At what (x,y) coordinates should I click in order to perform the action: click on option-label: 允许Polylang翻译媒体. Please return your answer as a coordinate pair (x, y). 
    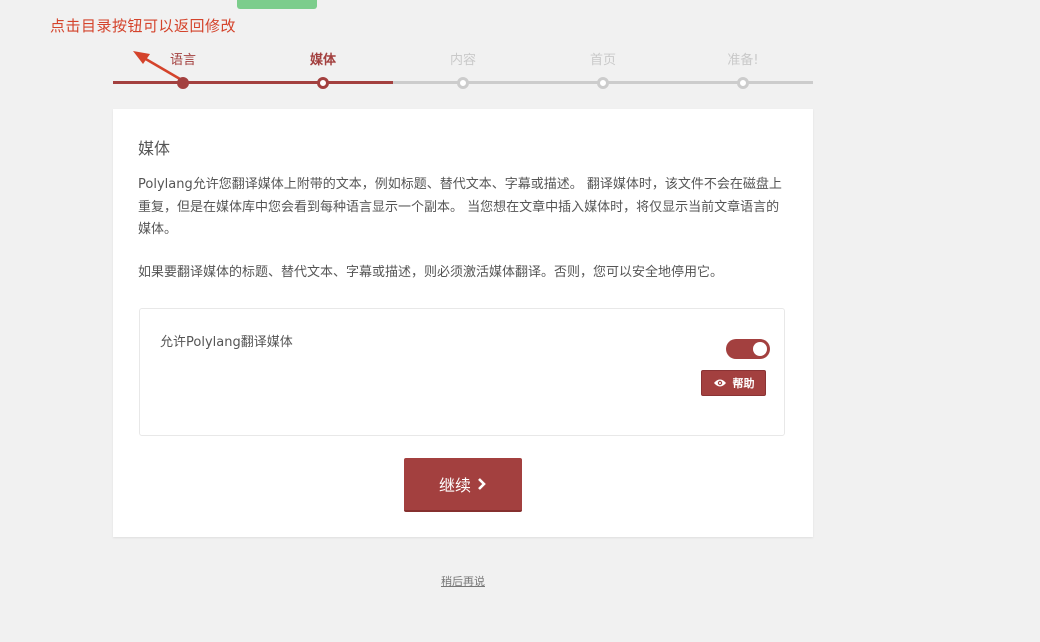
    Looking at the image, I should click on (226, 342).